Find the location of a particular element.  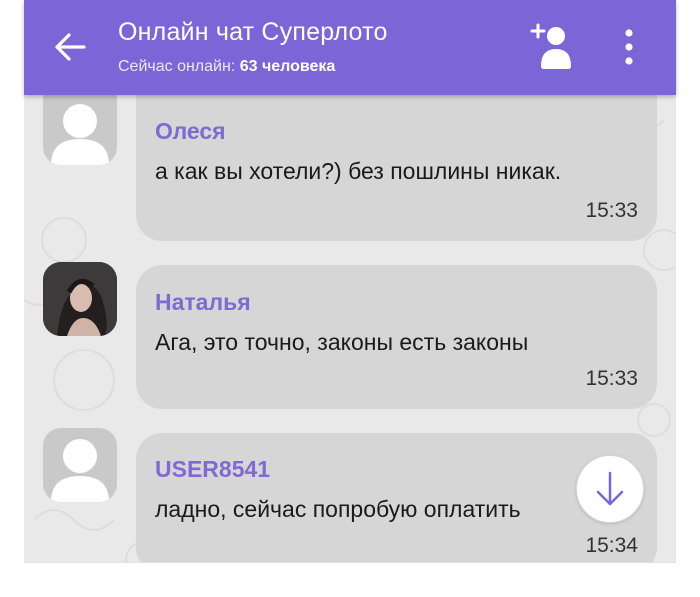

scroll-to-bottom-button is located at coordinates (610, 489).